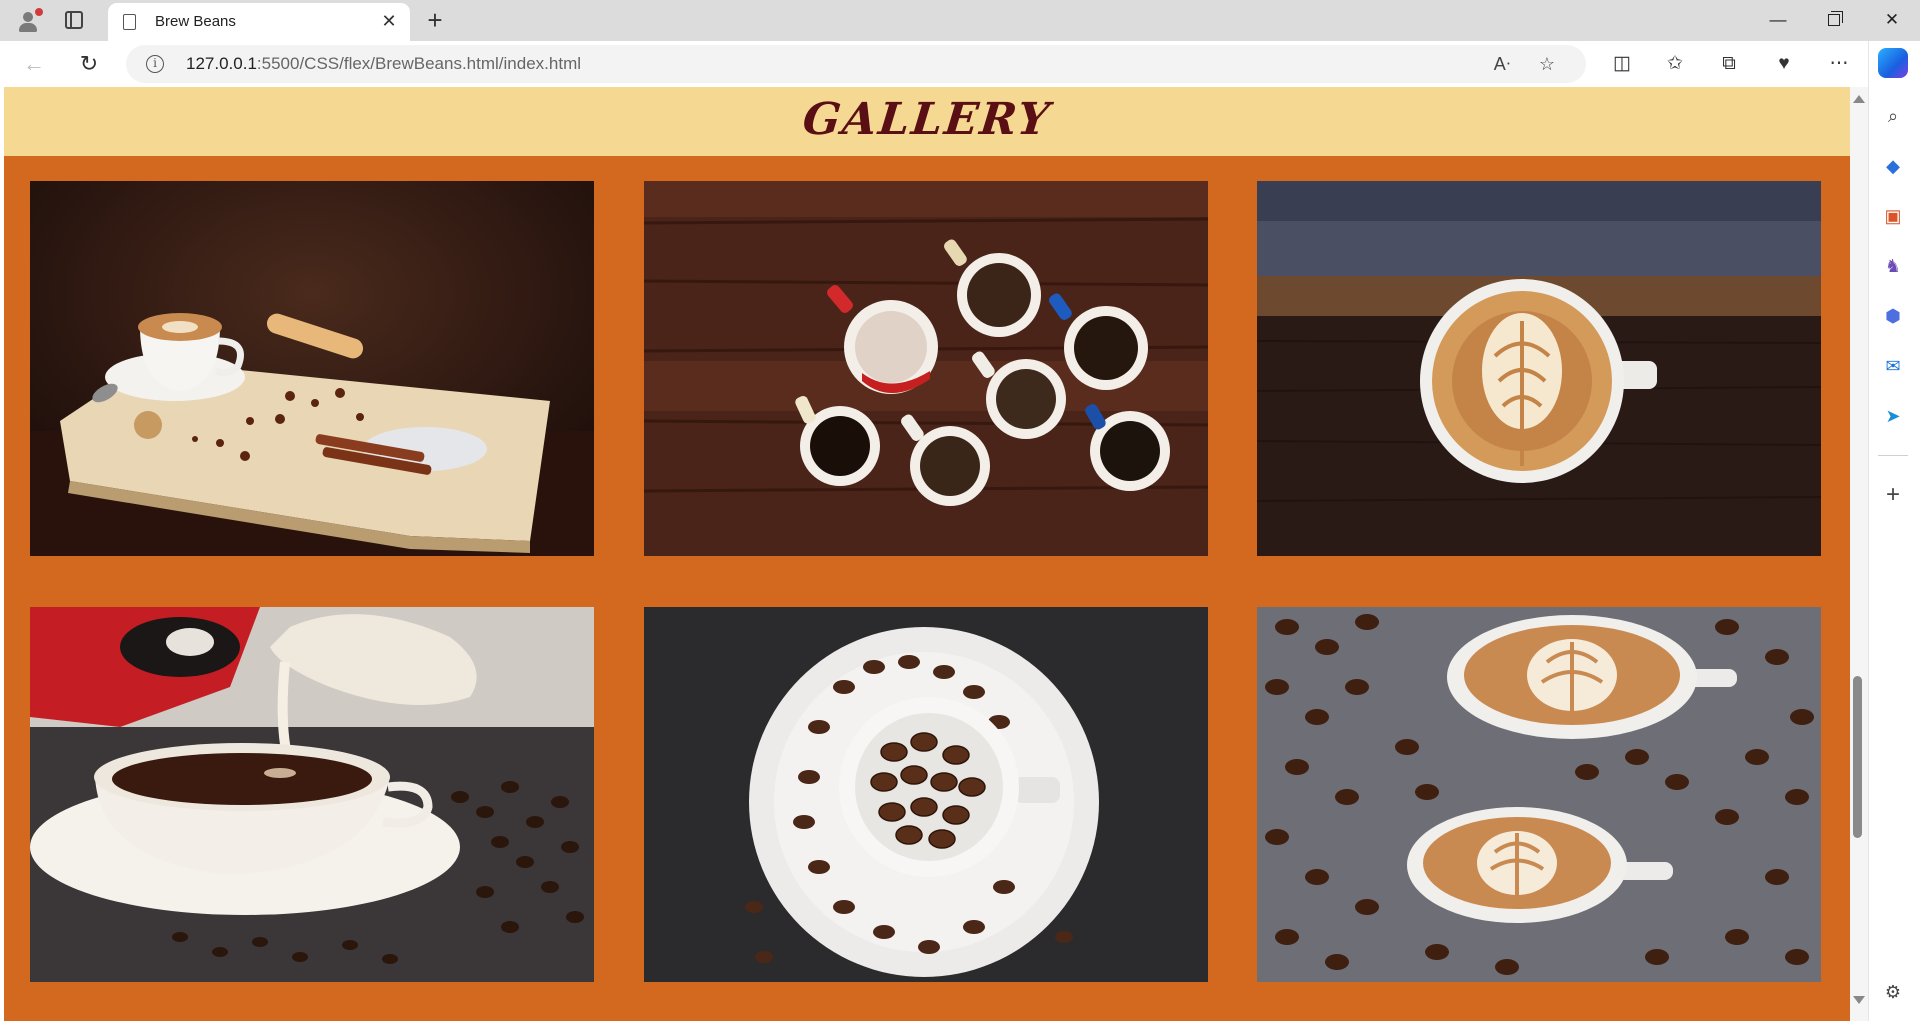 This screenshot has height=1021, width=1920. I want to click on send-icon: ➤, so click(1893, 416).